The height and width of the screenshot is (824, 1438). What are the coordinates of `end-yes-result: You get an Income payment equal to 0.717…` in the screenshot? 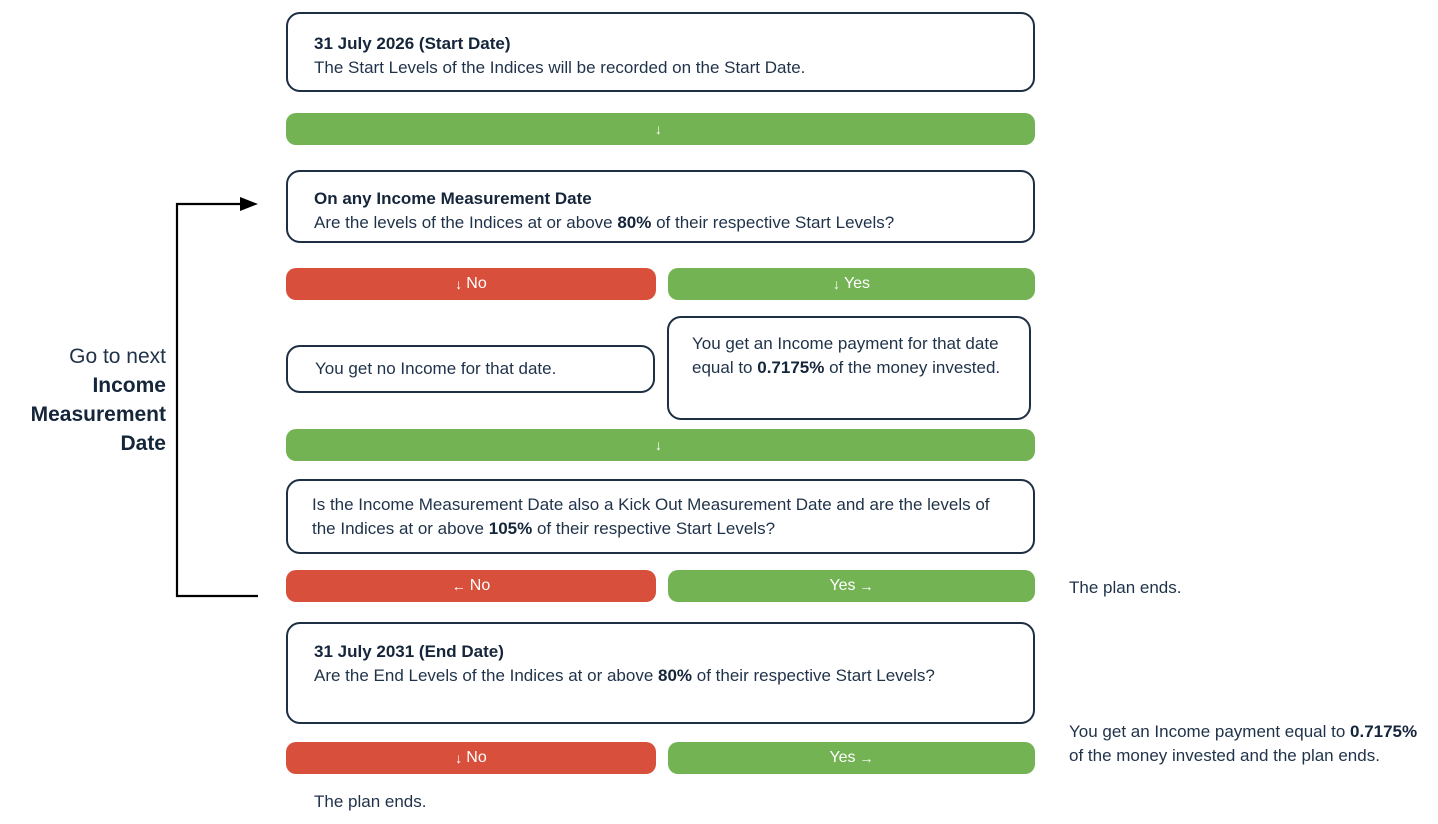 It's located at (1249, 744).